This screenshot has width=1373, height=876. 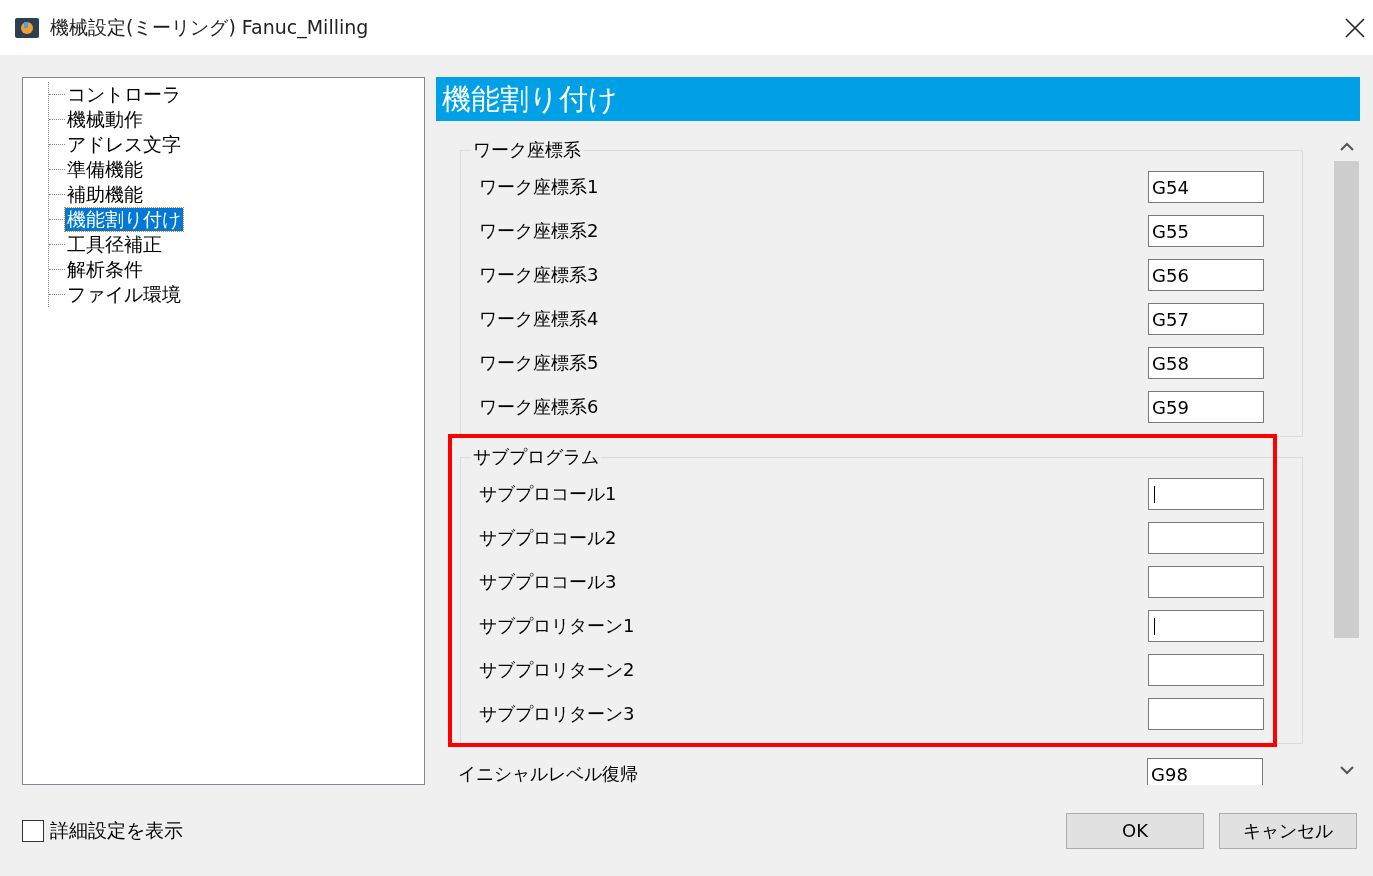 What do you see at coordinates (124, 219) in the screenshot?
I see `tree-item: 機能割り付け` at bounding box center [124, 219].